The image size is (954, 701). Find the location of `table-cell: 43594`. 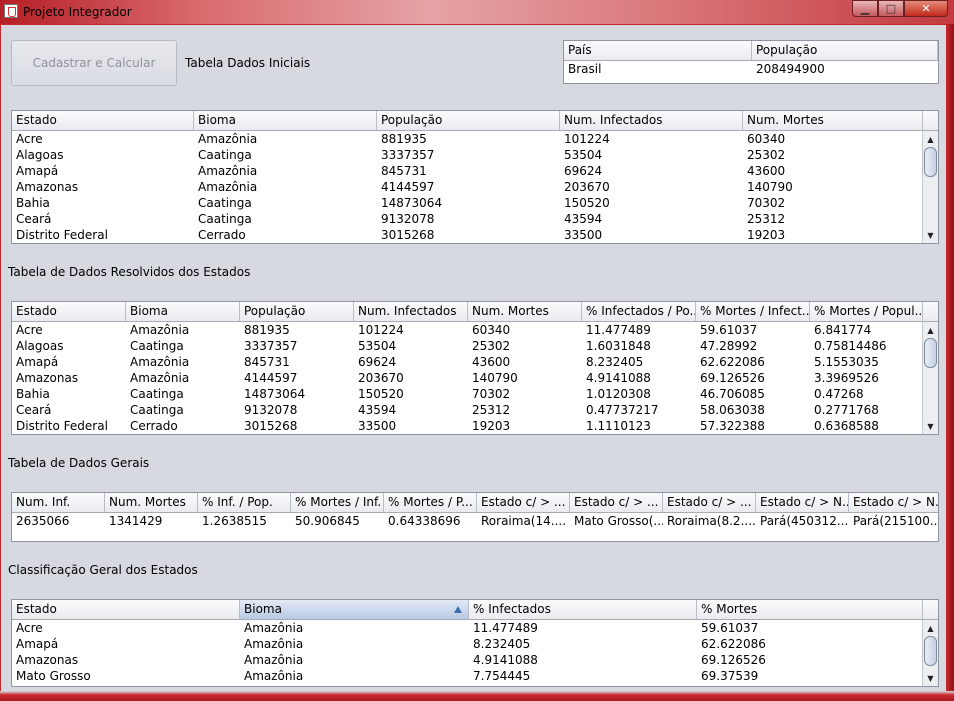

table-cell: 43594 is located at coordinates (583, 219).